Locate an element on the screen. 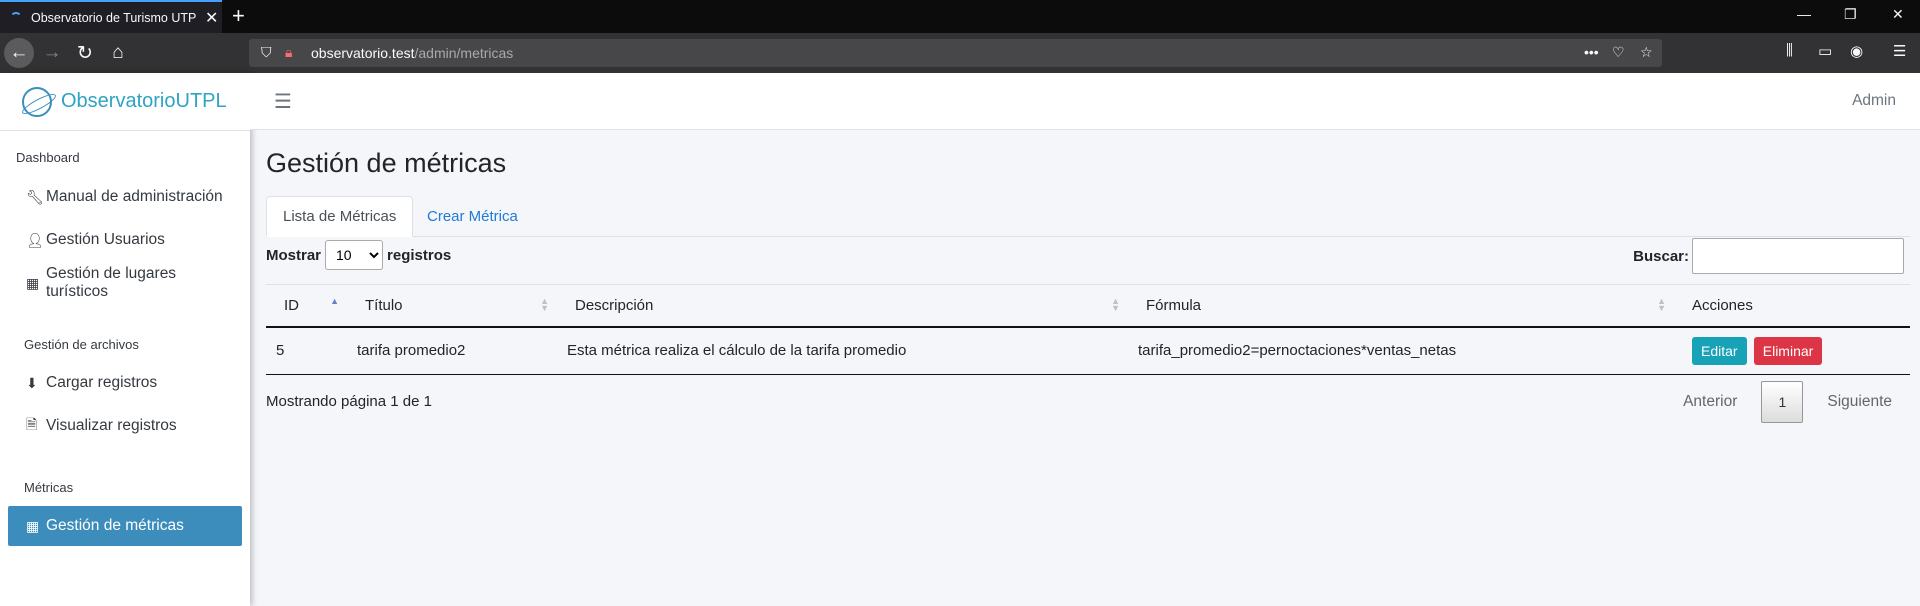 The height and width of the screenshot is (606, 1920). browser-tab-strip: Observatorio de Turismo UTPL ✕ + — ❐ ✕ is located at coordinates (960, 16).